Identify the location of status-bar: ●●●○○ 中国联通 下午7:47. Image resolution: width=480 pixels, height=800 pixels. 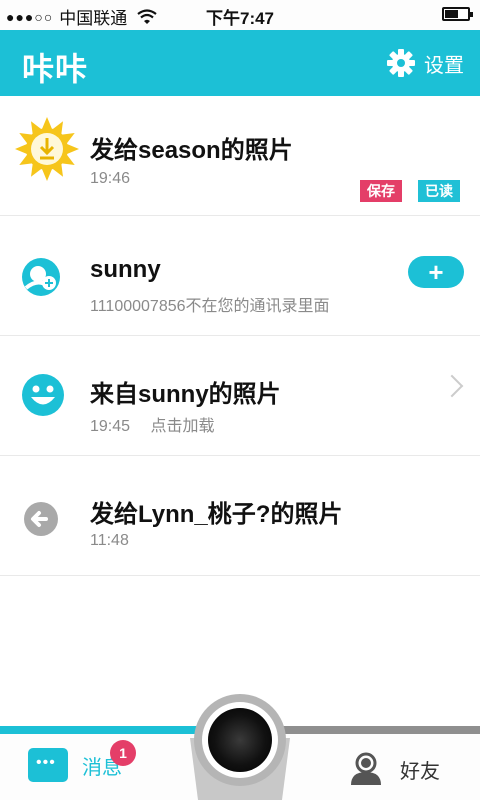
(240, 15).